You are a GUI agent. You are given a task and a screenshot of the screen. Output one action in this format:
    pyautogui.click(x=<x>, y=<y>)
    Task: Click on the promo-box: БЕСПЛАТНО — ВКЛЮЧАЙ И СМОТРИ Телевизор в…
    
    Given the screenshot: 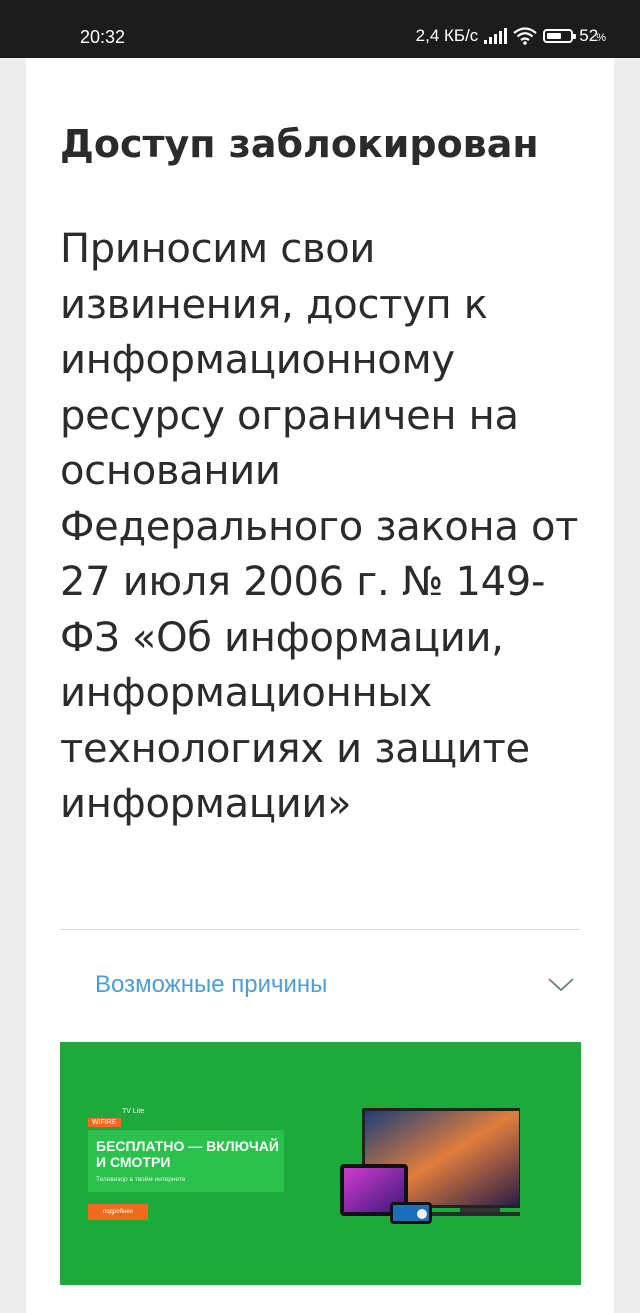 What is the action you would take?
    pyautogui.click(x=186, y=1161)
    